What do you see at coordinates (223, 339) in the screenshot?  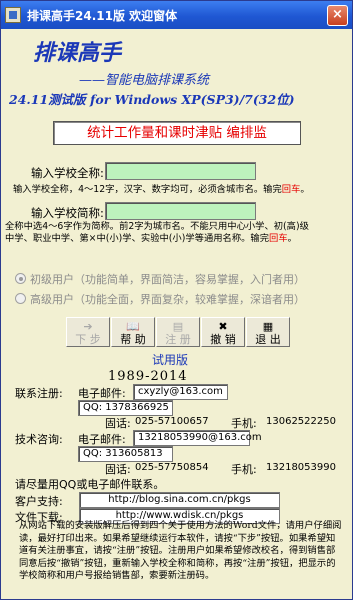 I see `undo-button-label: 撤 销` at bounding box center [223, 339].